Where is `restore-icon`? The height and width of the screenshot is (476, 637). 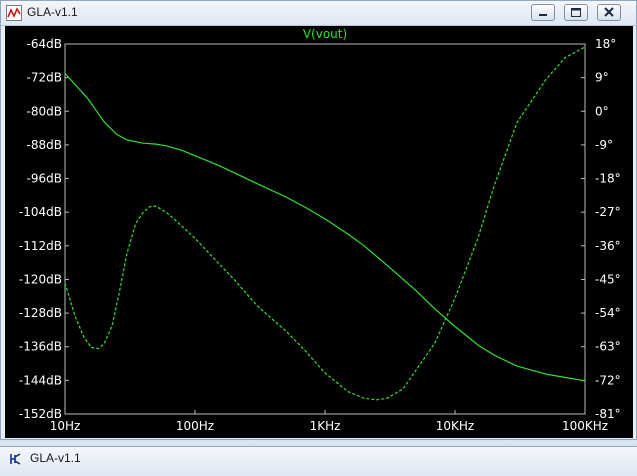
restore-icon is located at coordinates (576, 12).